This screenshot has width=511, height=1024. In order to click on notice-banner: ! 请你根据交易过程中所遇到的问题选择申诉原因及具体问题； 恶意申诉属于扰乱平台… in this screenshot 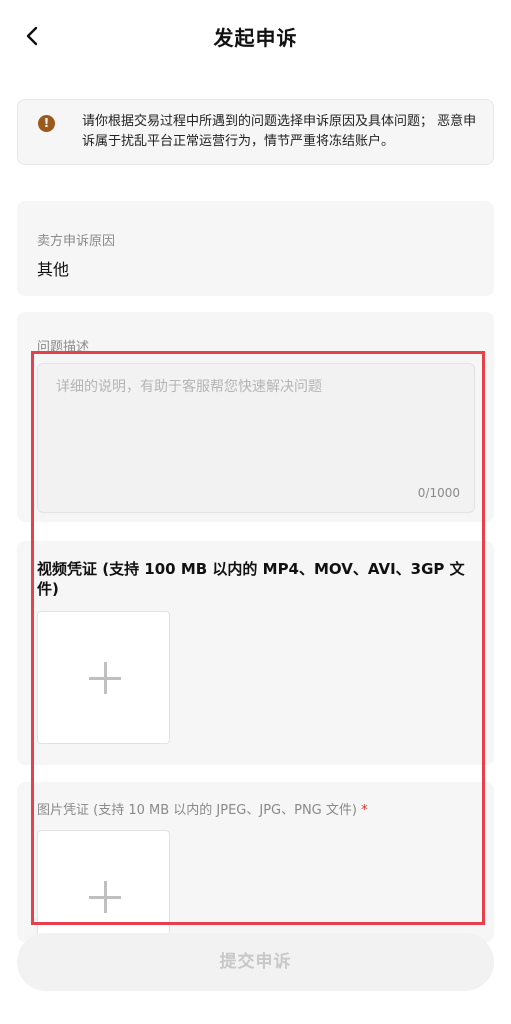, I will do `click(255, 132)`.